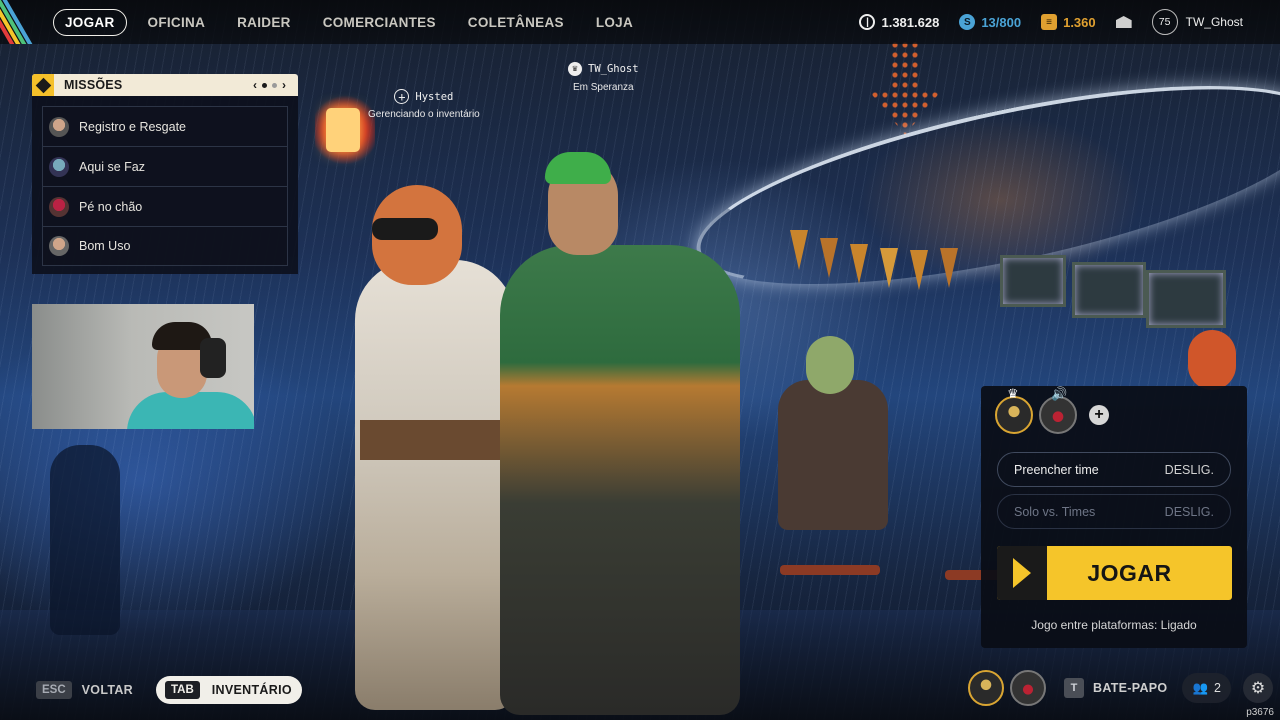 The image size is (1280, 720). I want to click on inventory-button: TAB INVENTÁRIO, so click(229, 690).